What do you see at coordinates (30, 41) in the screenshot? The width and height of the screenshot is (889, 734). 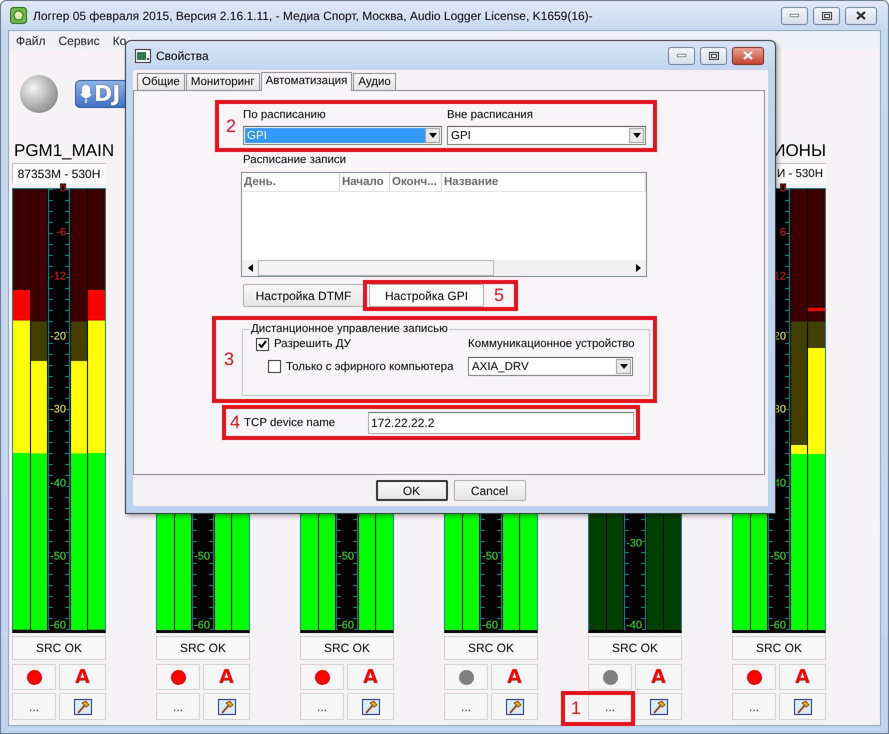 I see `menu-item: Файл` at bounding box center [30, 41].